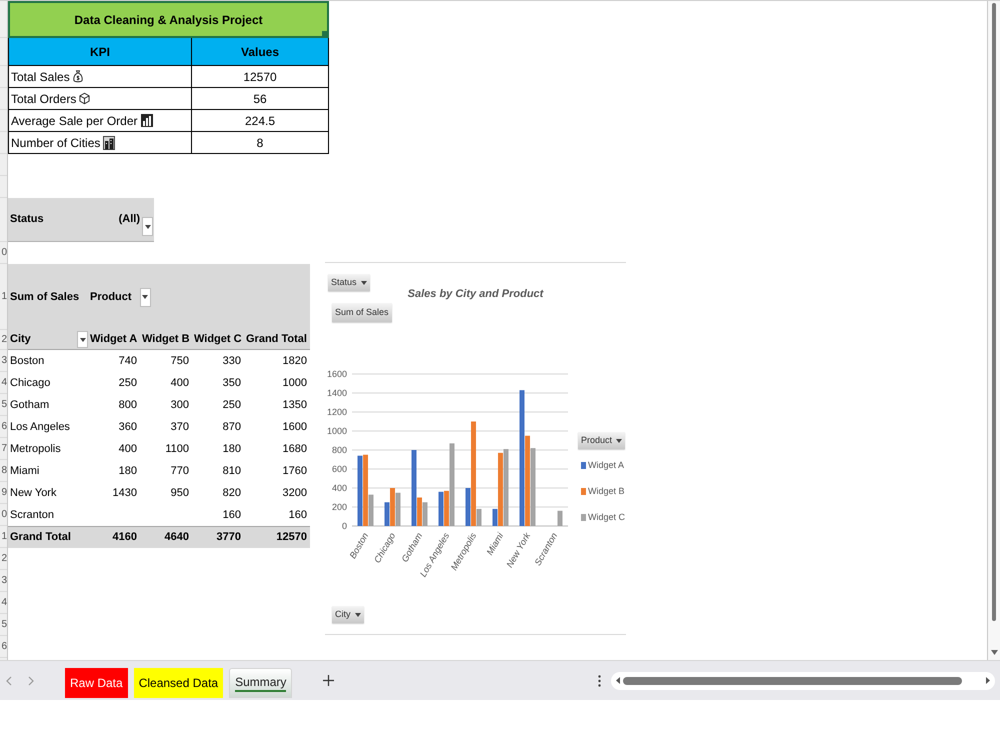 This screenshot has width=1000, height=750. Describe the element at coordinates (4, 471) in the screenshot. I see `row-number: 8` at that location.